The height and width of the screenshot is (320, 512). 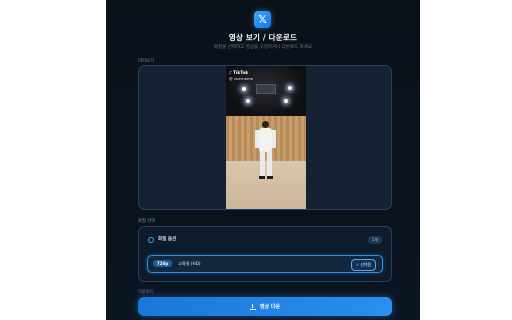 I want to click on video-floor, so click(x=266, y=185).